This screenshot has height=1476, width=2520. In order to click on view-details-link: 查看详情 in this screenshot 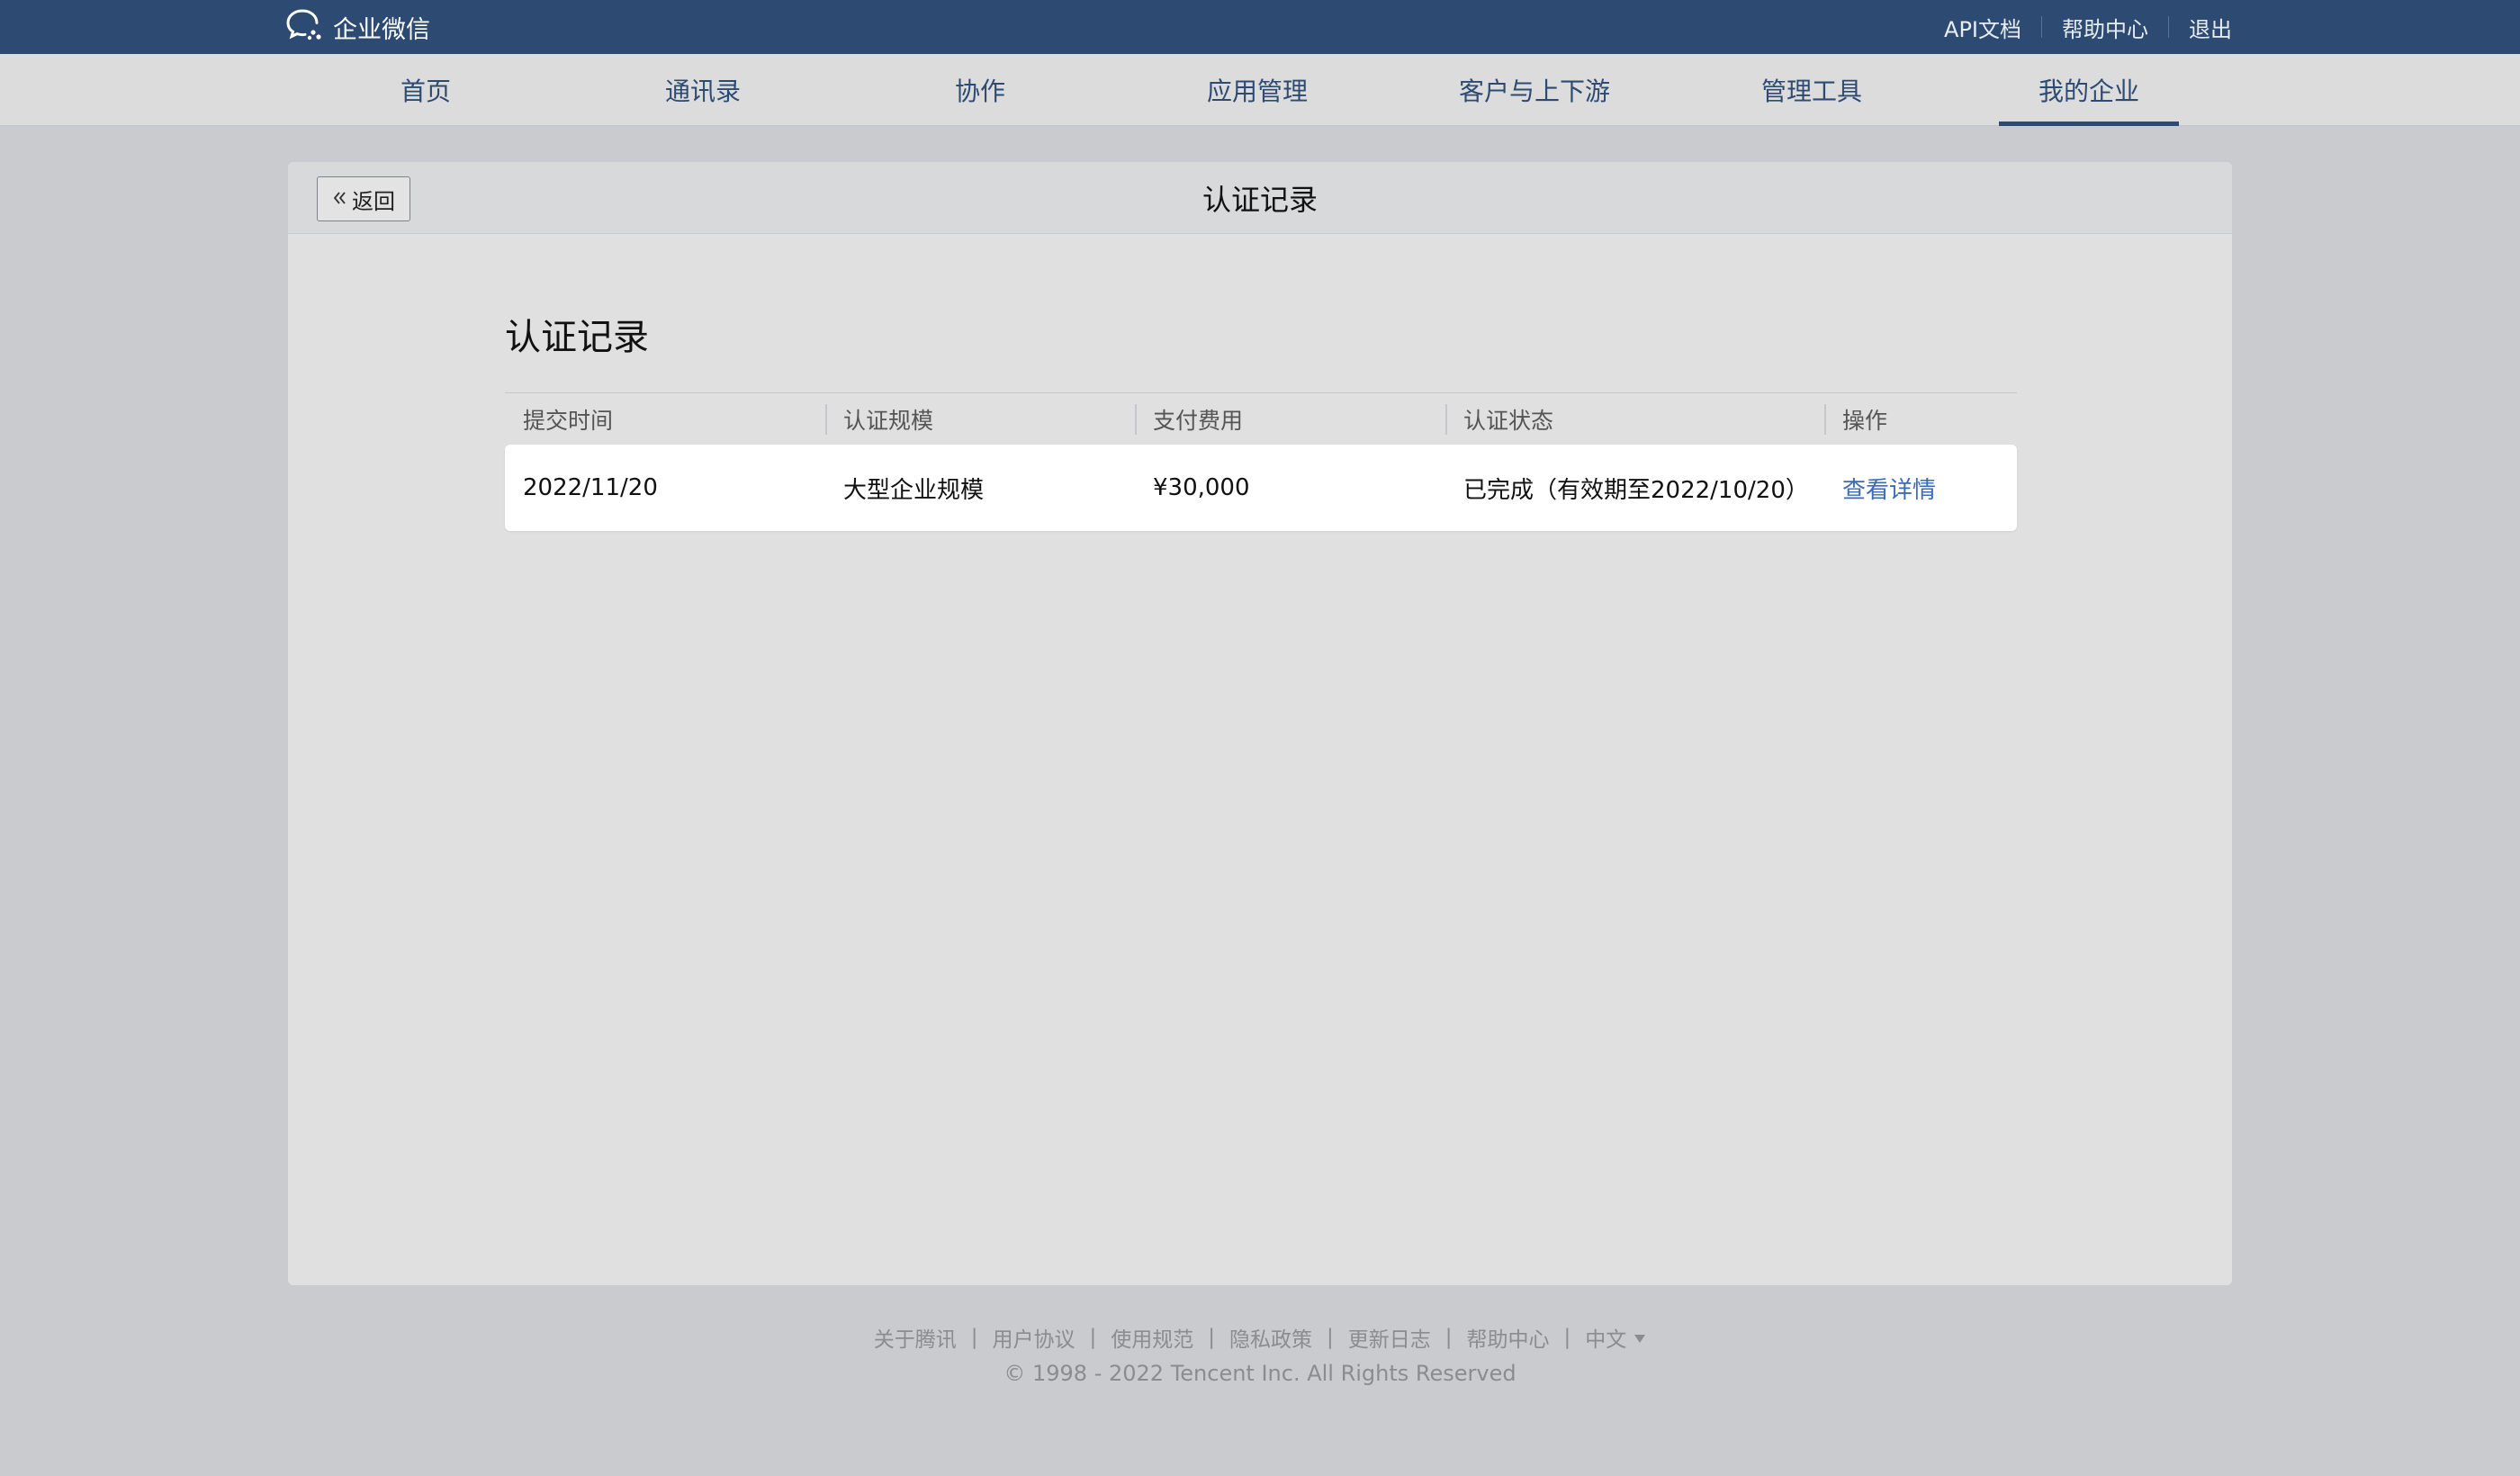, I will do `click(1889, 488)`.